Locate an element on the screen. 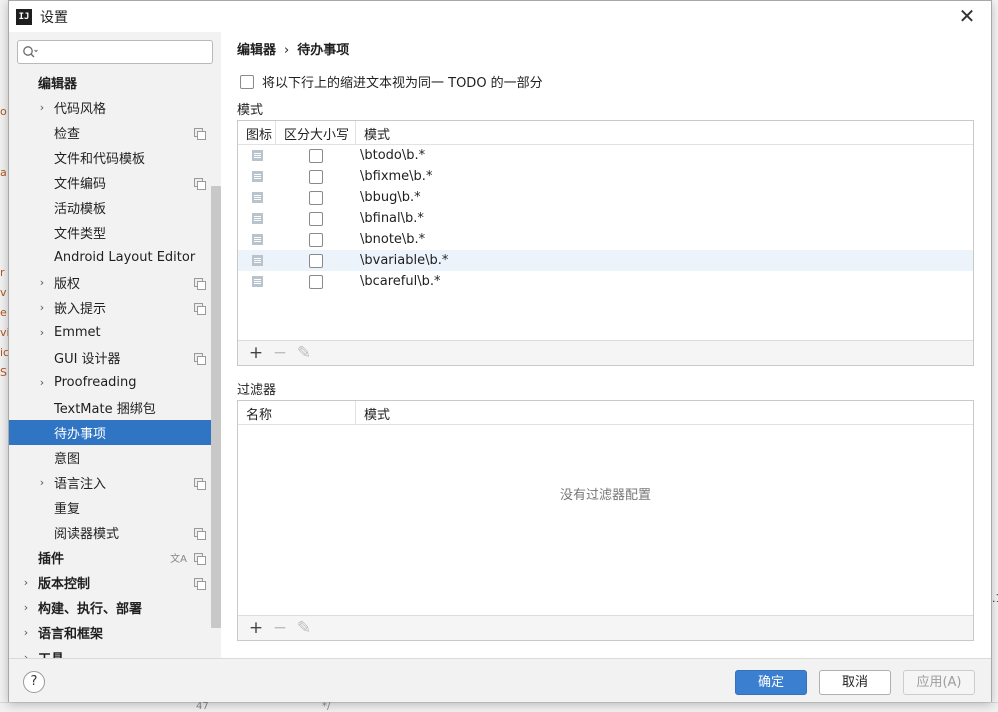 The width and height of the screenshot is (998, 712). sidebar-item: › 工具 is located at coordinates (115, 651).